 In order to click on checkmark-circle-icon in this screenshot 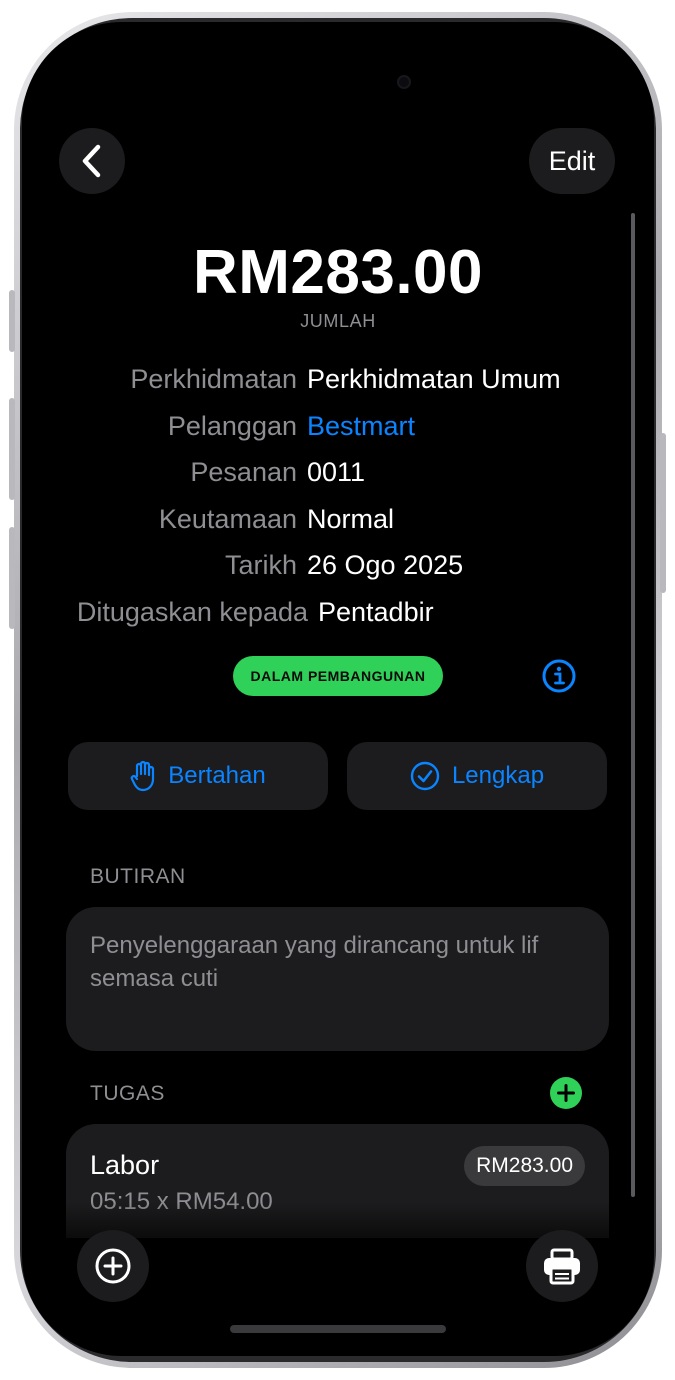, I will do `click(425, 776)`.